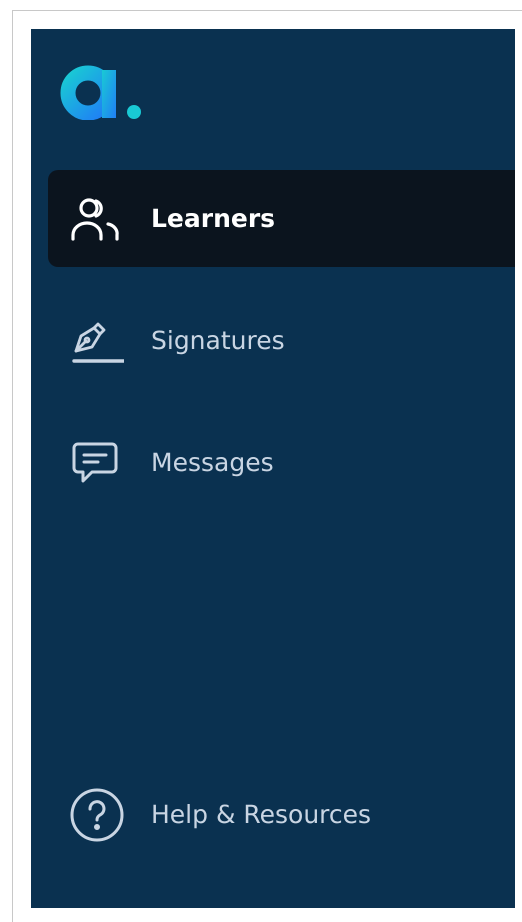  Describe the element at coordinates (281, 462) in the screenshot. I see `nav-item: Messages` at that location.